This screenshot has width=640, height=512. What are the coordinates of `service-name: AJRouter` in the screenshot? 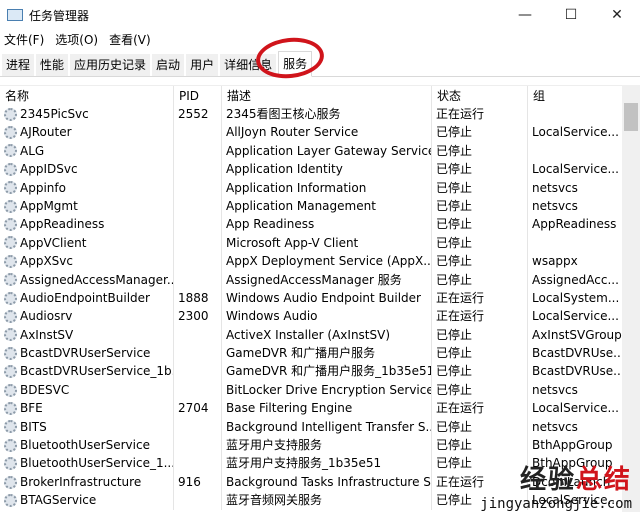 It's located at (46, 132).